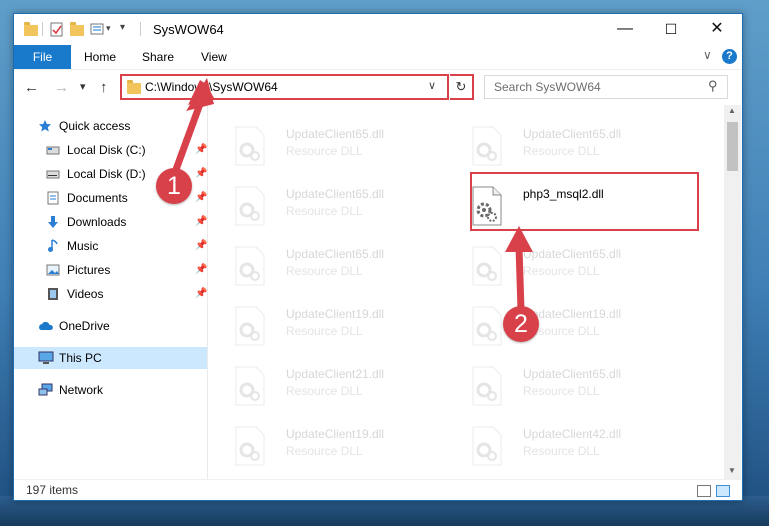  What do you see at coordinates (174, 186) in the screenshot?
I see `callout-number-1: 1` at bounding box center [174, 186].